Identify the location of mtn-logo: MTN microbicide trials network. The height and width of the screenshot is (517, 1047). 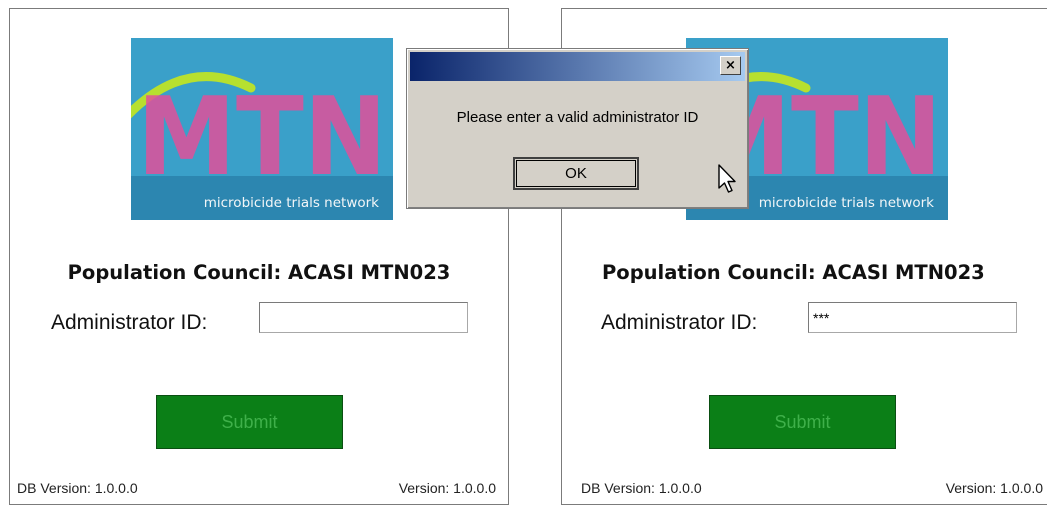
(262, 129).